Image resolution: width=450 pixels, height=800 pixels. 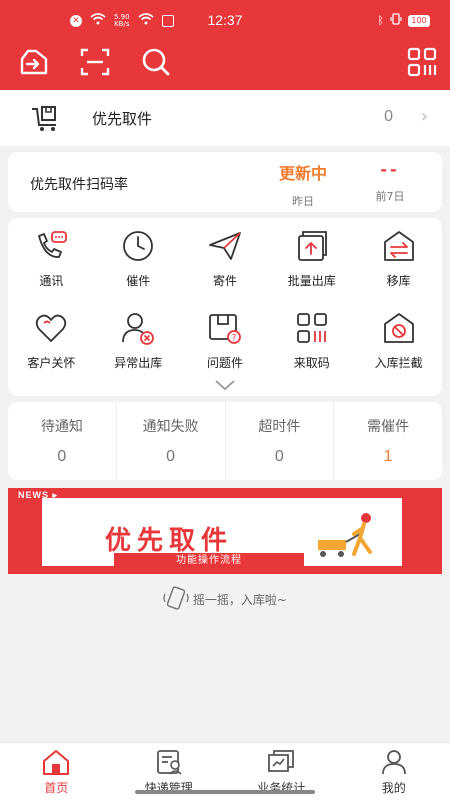 What do you see at coordinates (396, 20) in the screenshot?
I see `vibrate-icon` at bounding box center [396, 20].